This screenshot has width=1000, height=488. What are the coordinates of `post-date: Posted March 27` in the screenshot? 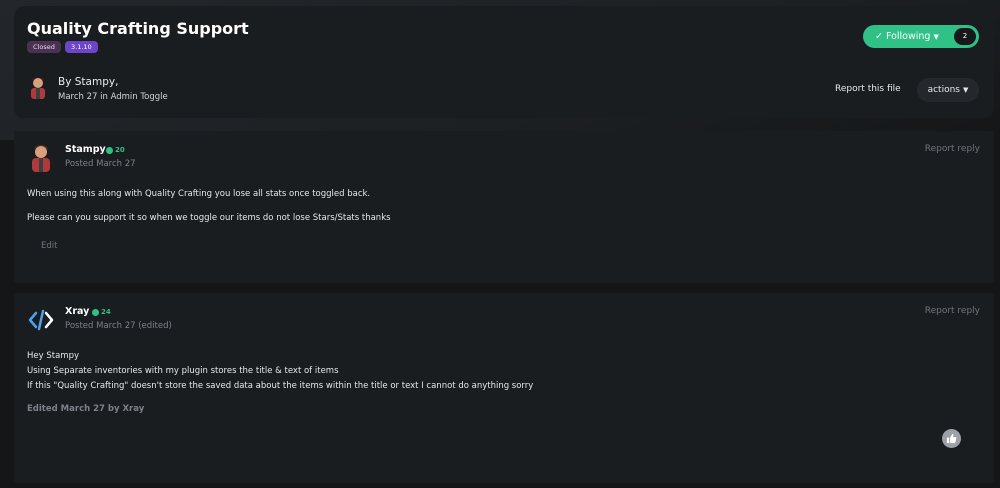 It's located at (100, 164).